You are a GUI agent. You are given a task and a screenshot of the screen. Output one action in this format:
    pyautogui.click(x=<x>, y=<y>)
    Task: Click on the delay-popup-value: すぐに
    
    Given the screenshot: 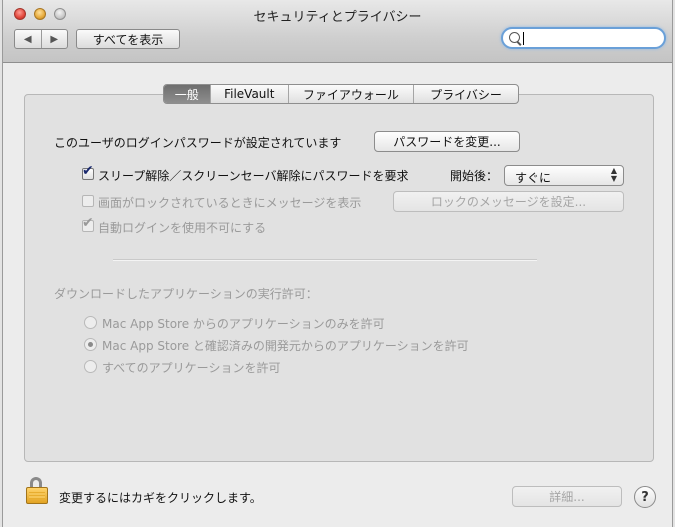 What is the action you would take?
    pyautogui.click(x=533, y=178)
    